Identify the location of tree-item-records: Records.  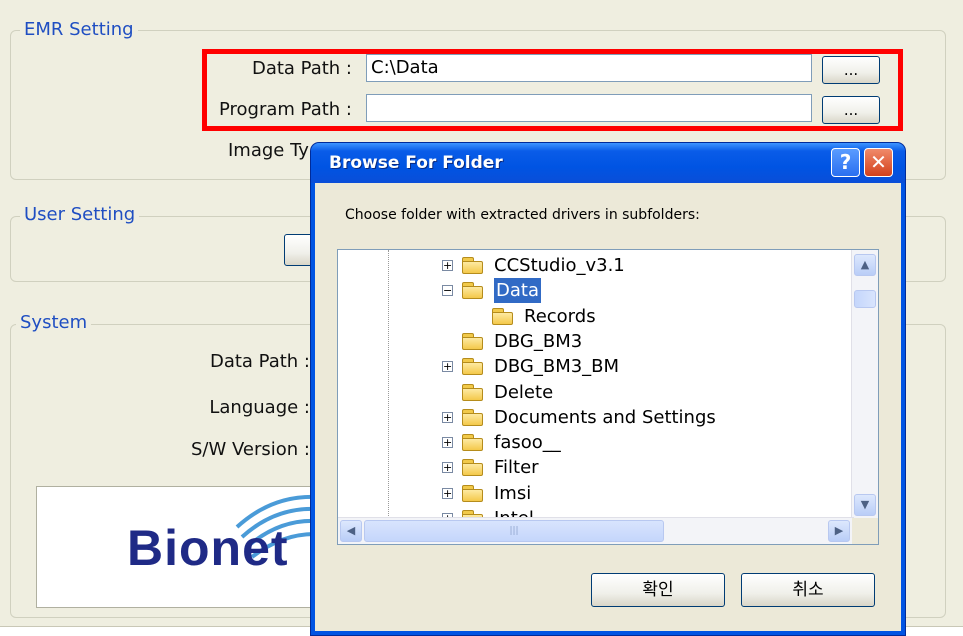
(560, 316).